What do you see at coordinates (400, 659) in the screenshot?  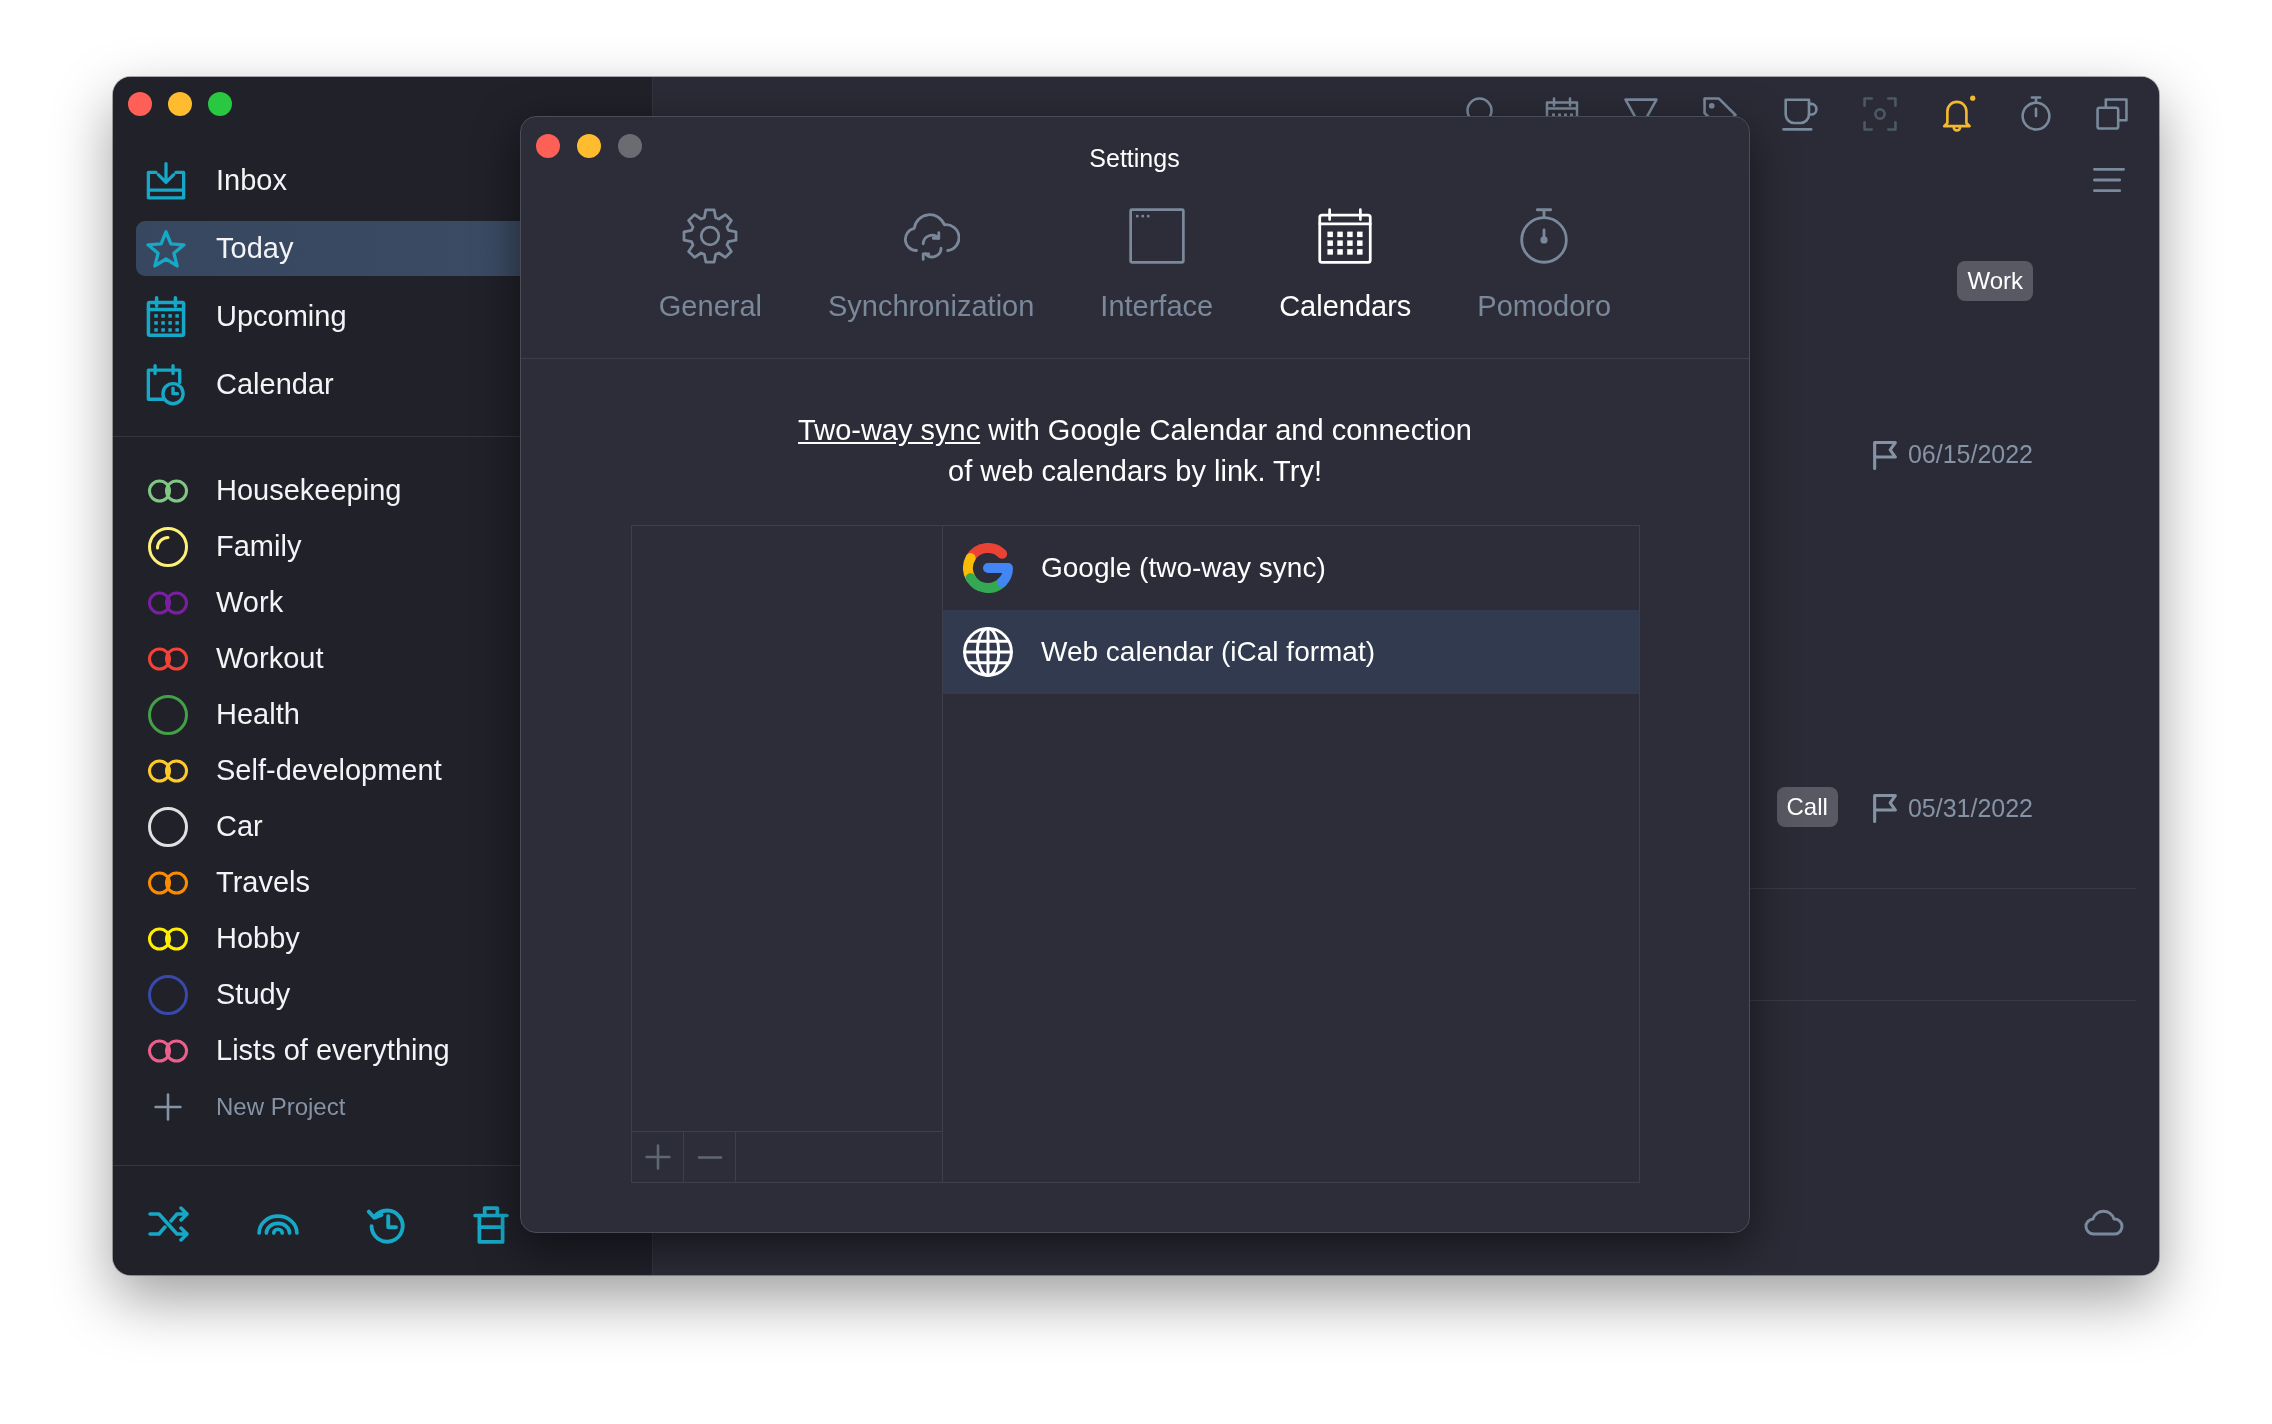 I see `project-item: Workout` at bounding box center [400, 659].